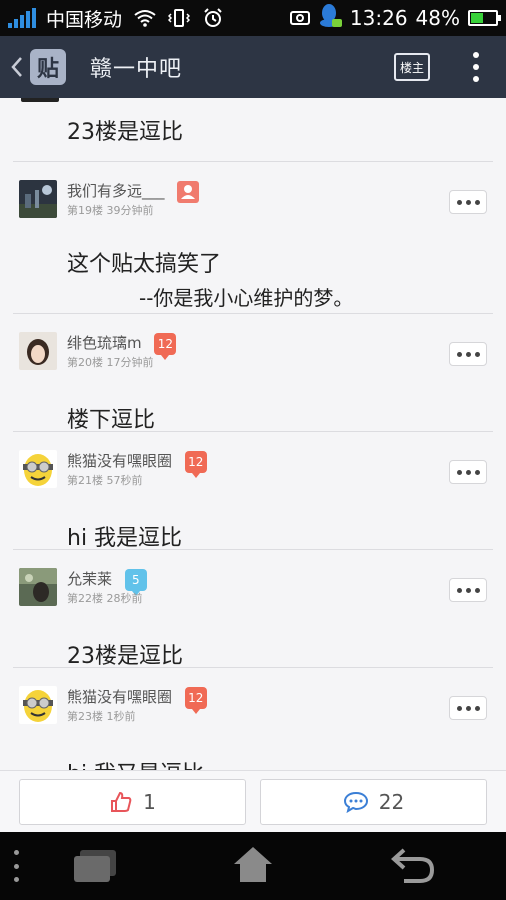  Describe the element at coordinates (22, 18) in the screenshot. I see `signal-icon` at that location.